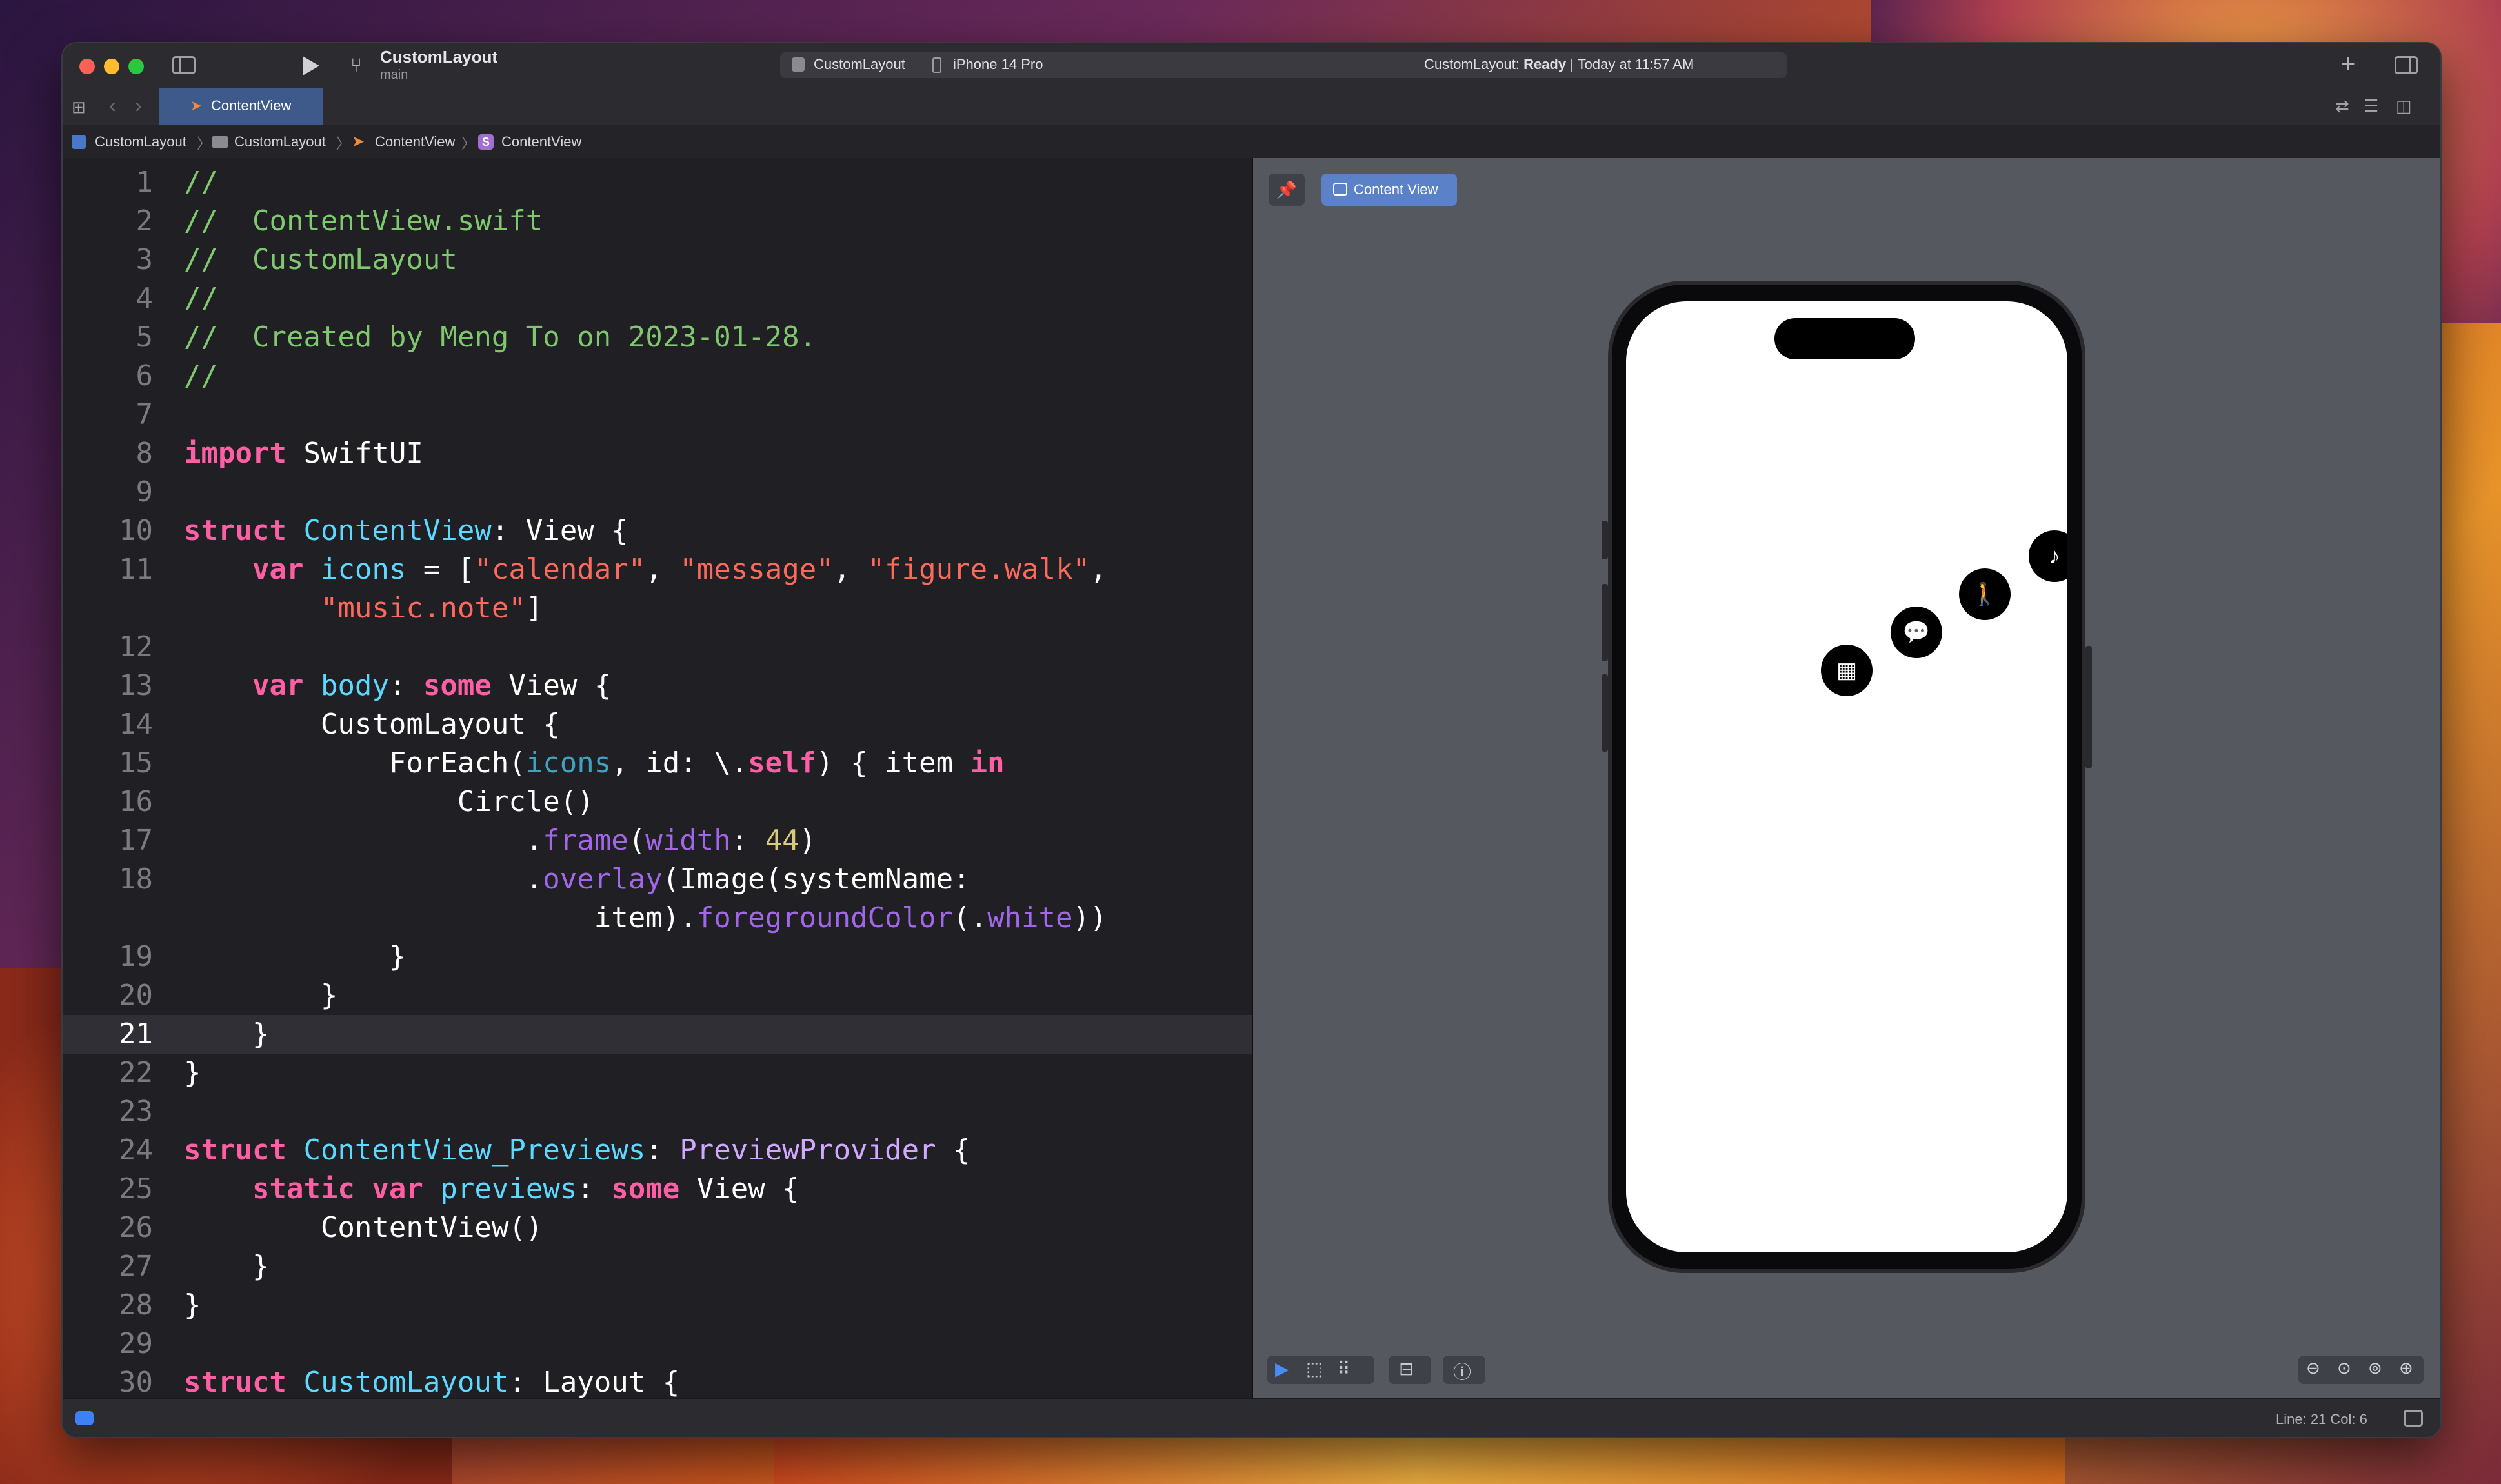 The image size is (2501, 1484). What do you see at coordinates (389, 801) in the screenshot?
I see `code-token: Circle()` at bounding box center [389, 801].